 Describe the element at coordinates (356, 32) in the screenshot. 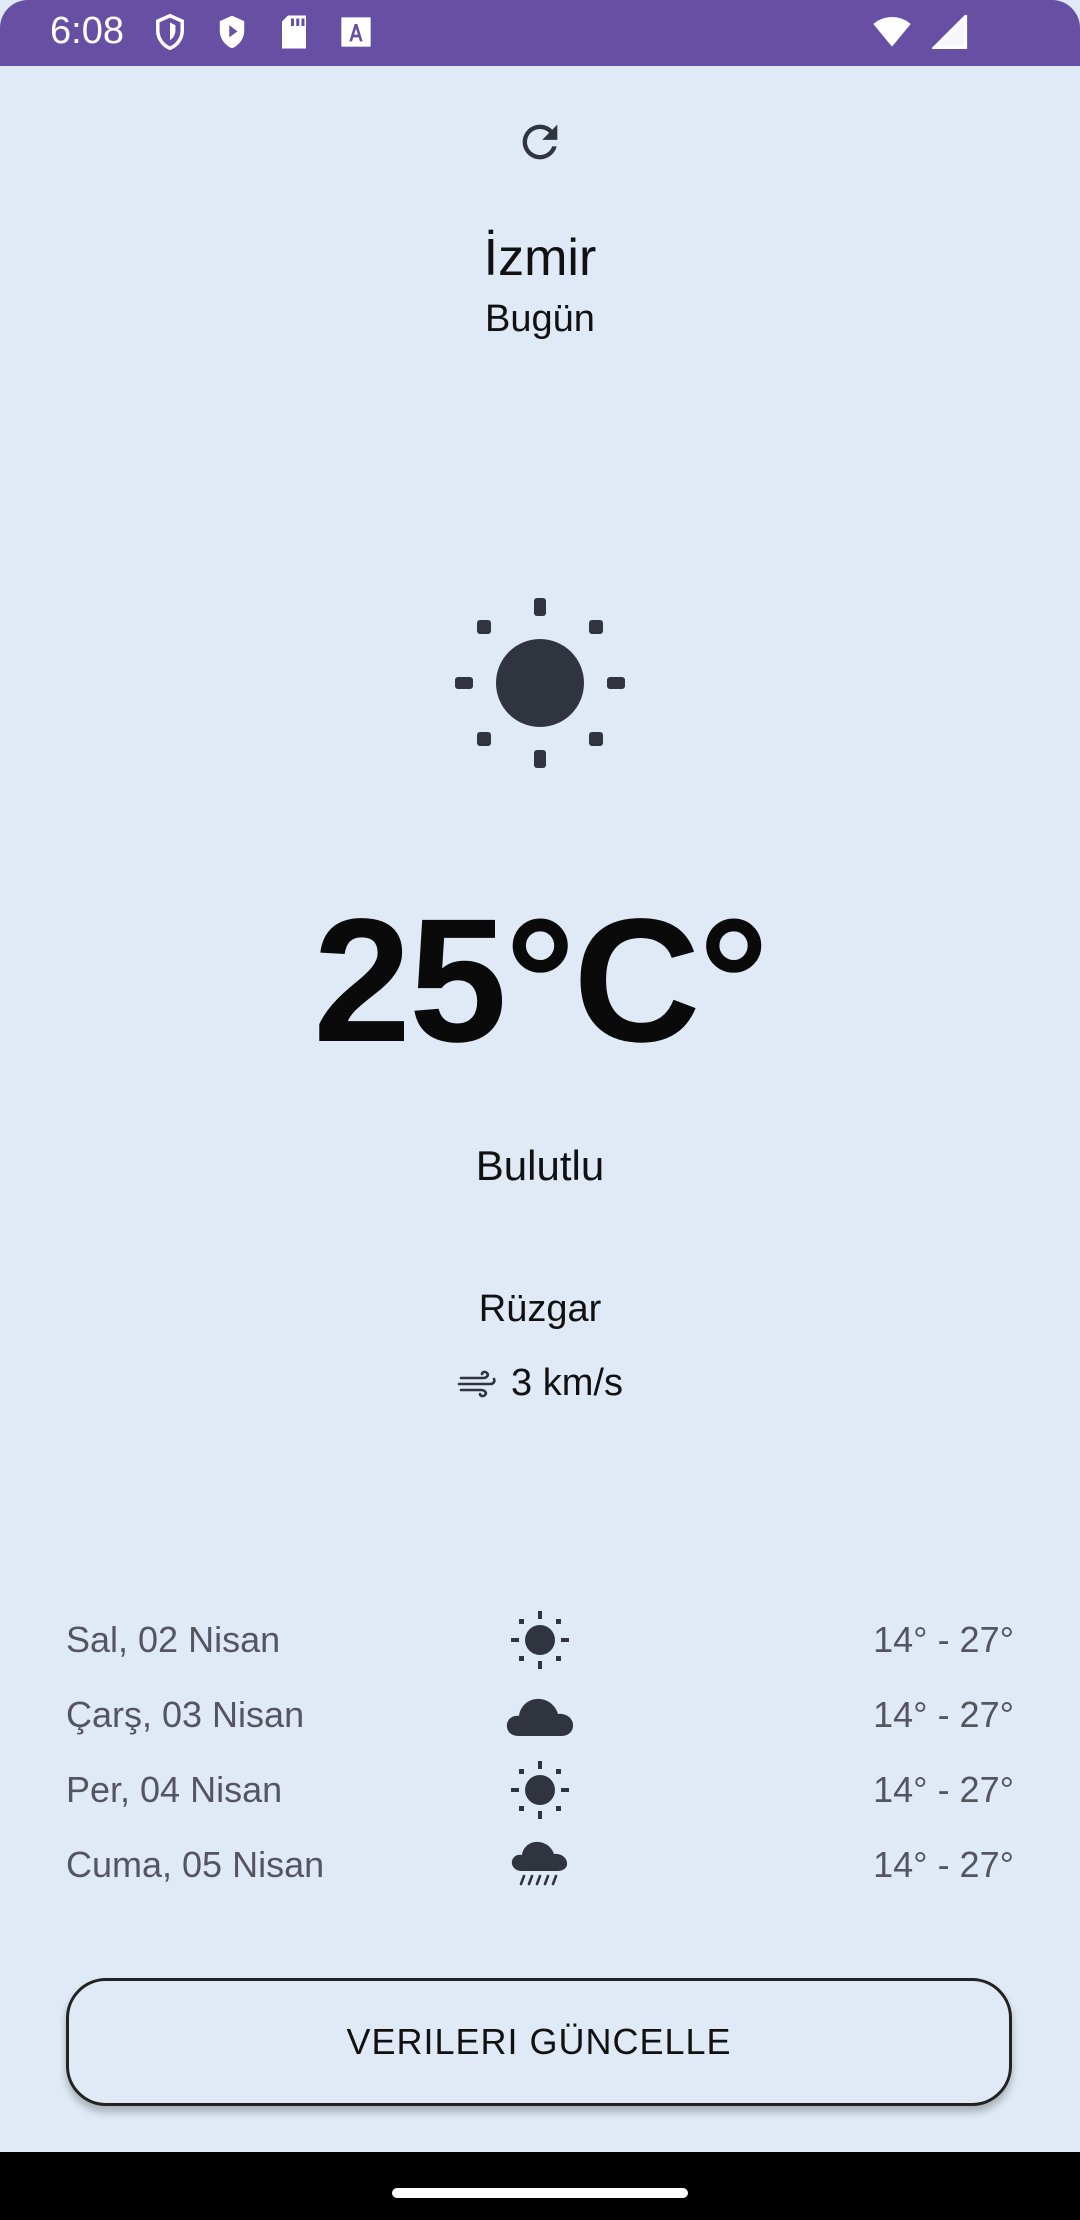

I see `text-a-icon` at that location.